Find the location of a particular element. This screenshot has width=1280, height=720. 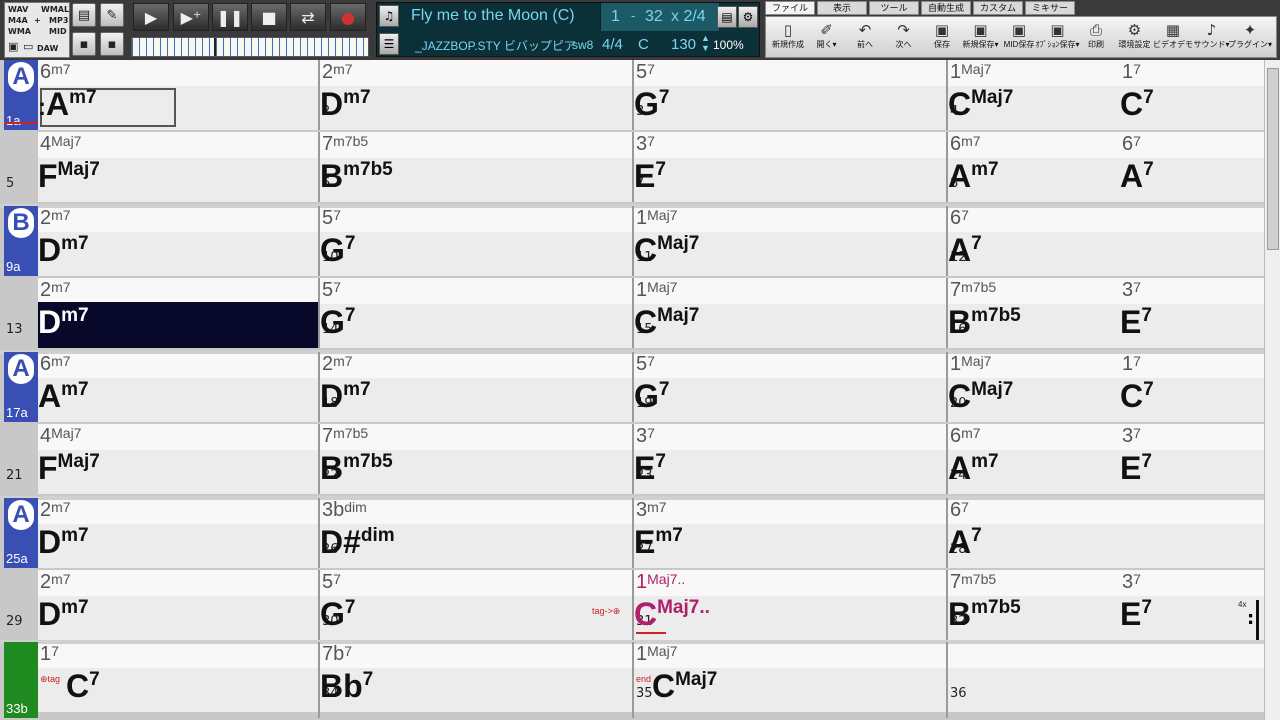

format-wma: WMA is located at coordinates (19, 31).